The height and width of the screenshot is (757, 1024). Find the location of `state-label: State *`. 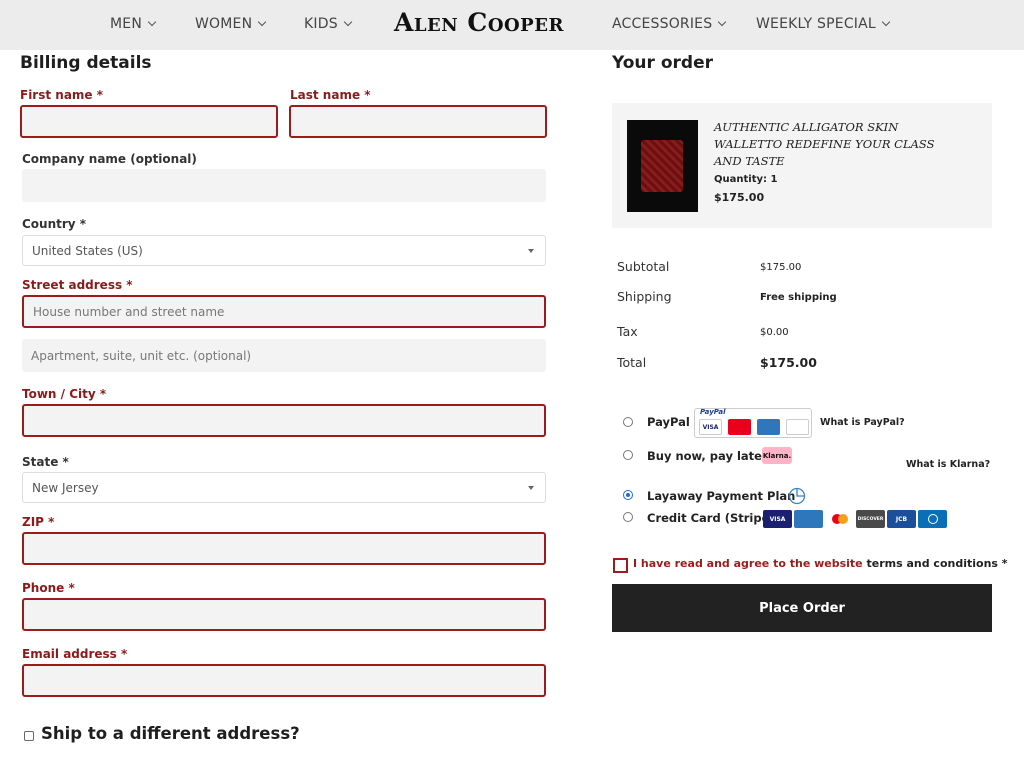

state-label: State * is located at coordinates (45, 462).